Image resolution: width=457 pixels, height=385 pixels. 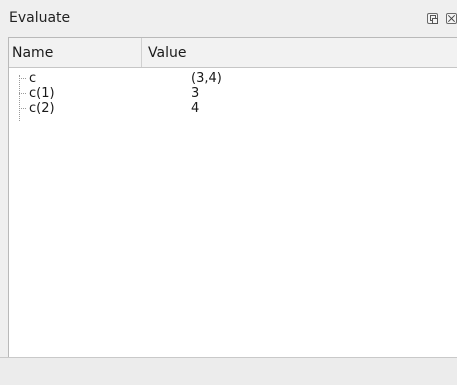 I want to click on panel-title: Evaluate, so click(x=40, y=18).